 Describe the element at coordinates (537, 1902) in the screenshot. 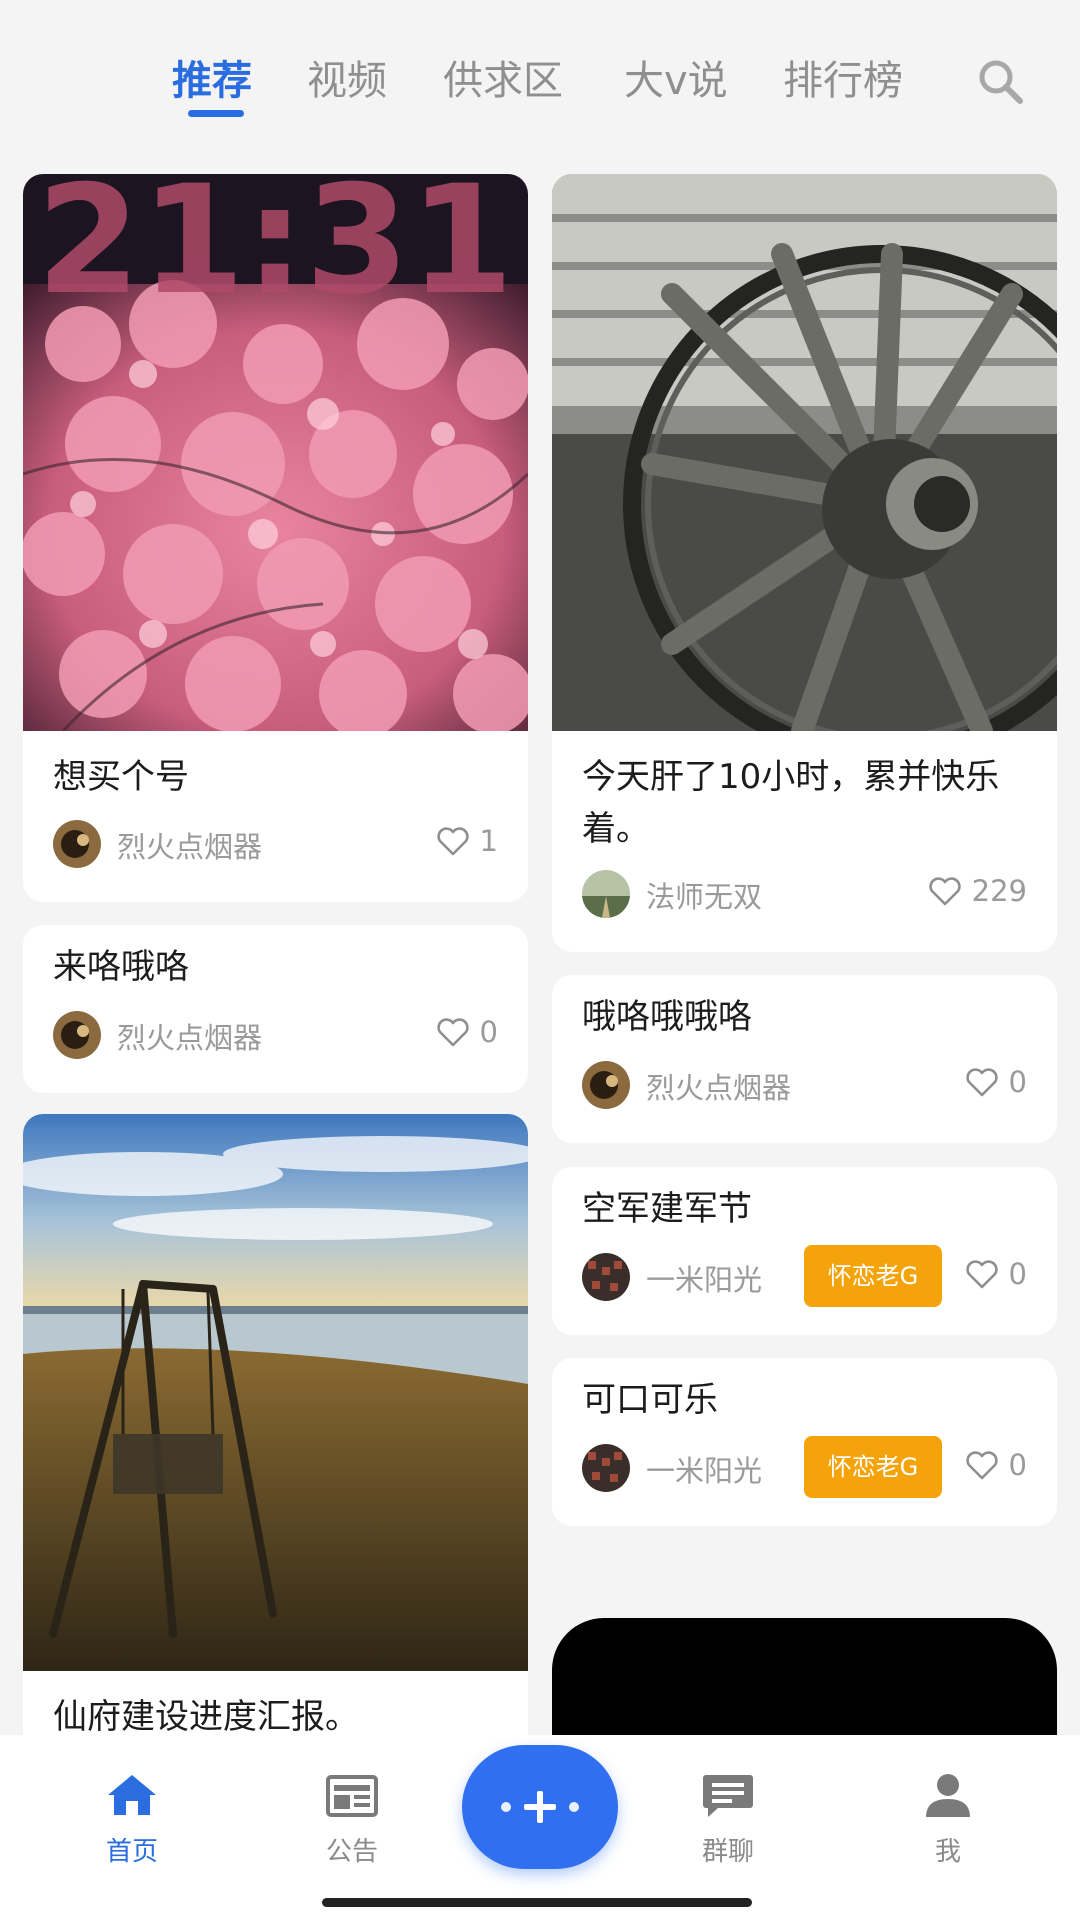

I see `home-indicator` at that location.